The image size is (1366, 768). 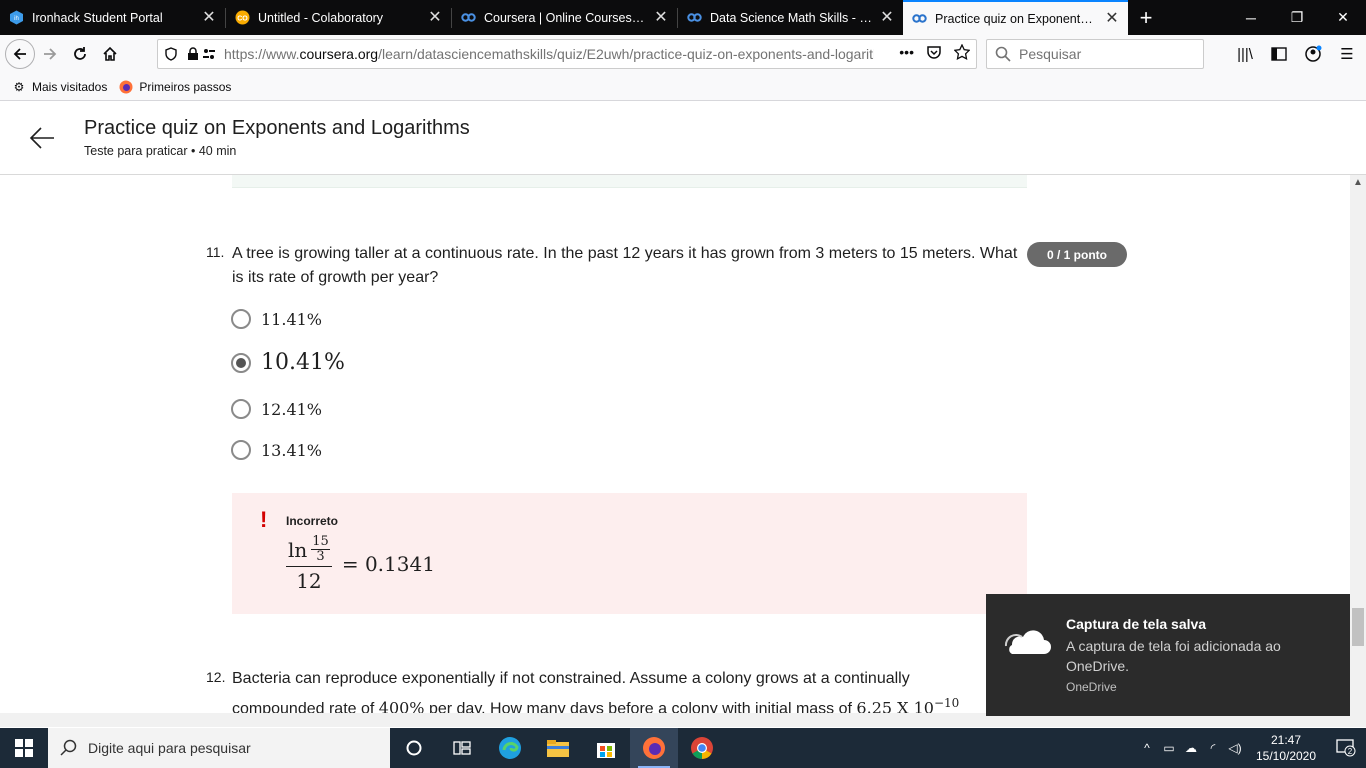 What do you see at coordinates (219, 748) in the screenshot?
I see `taskbar-search: Digite aqui para pesquisar` at bounding box center [219, 748].